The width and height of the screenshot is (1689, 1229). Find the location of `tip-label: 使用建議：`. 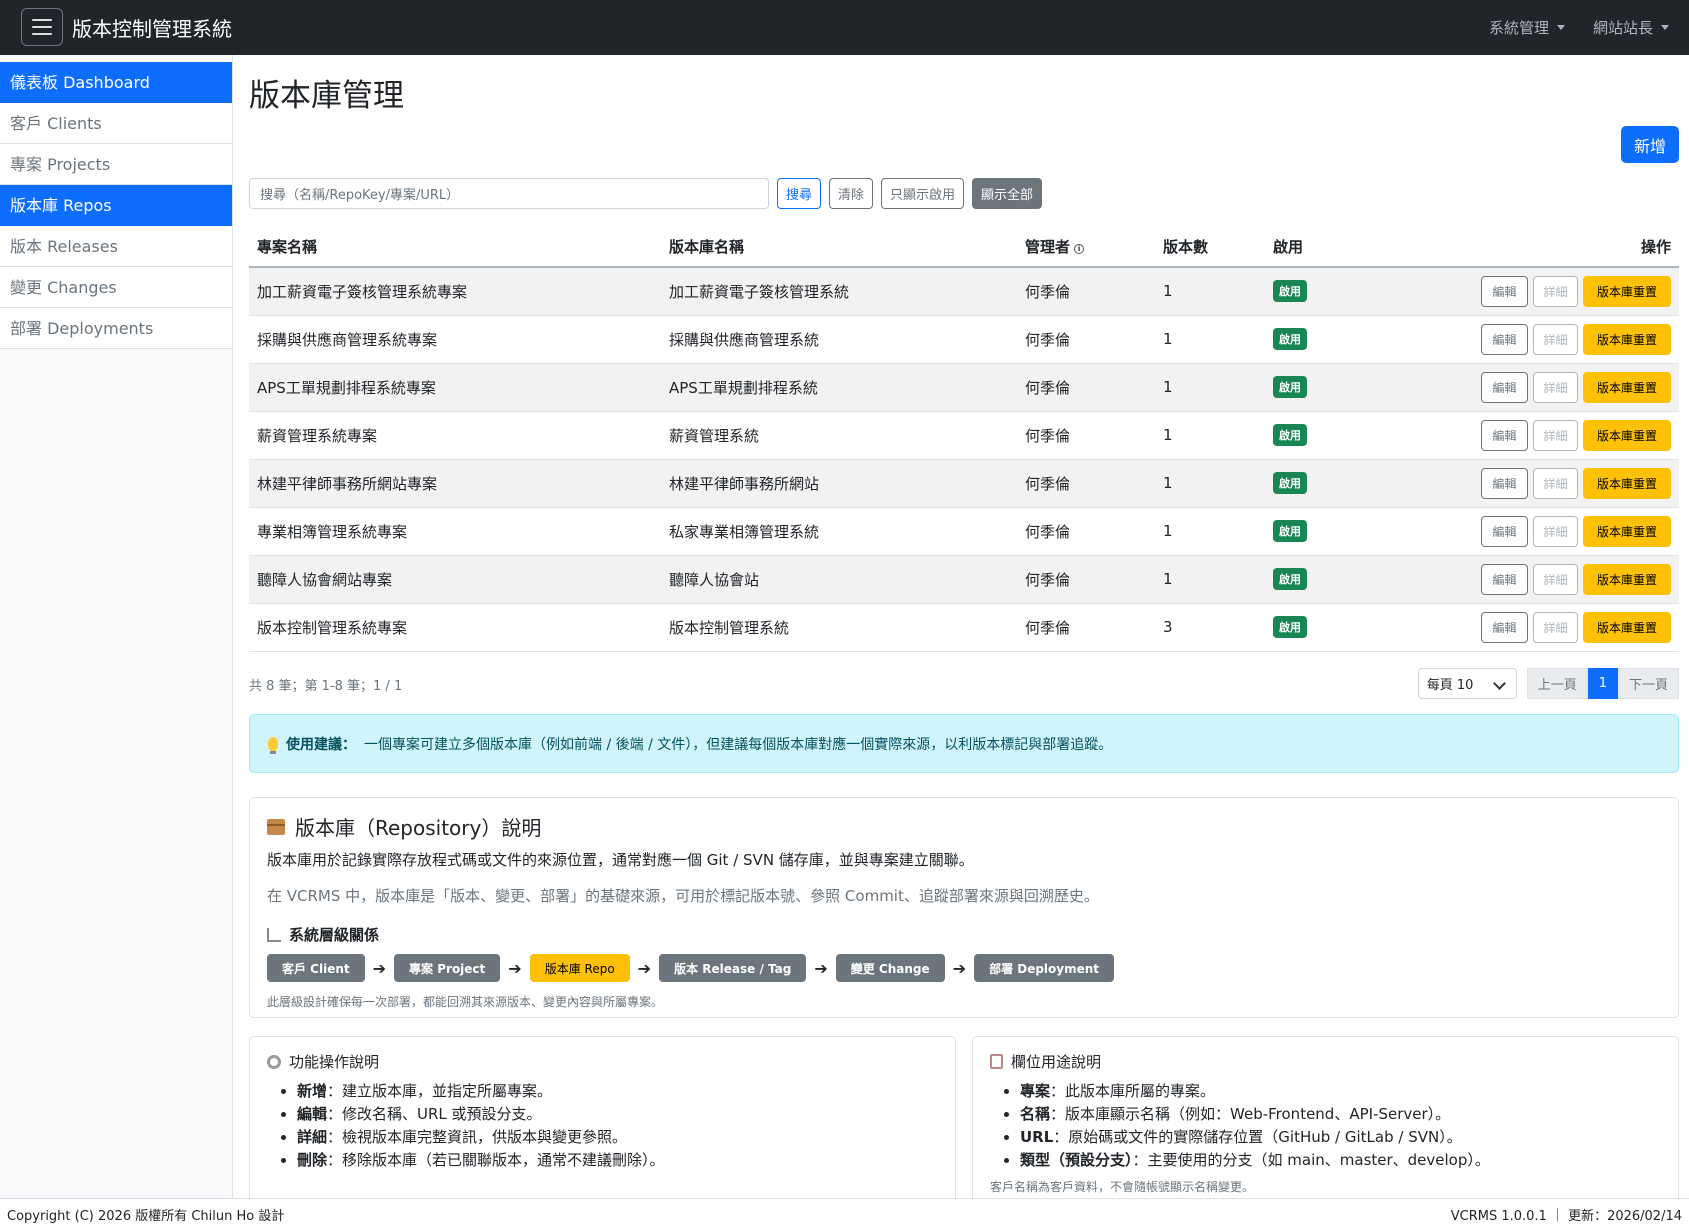

tip-label: 使用建議： is located at coordinates (321, 744).